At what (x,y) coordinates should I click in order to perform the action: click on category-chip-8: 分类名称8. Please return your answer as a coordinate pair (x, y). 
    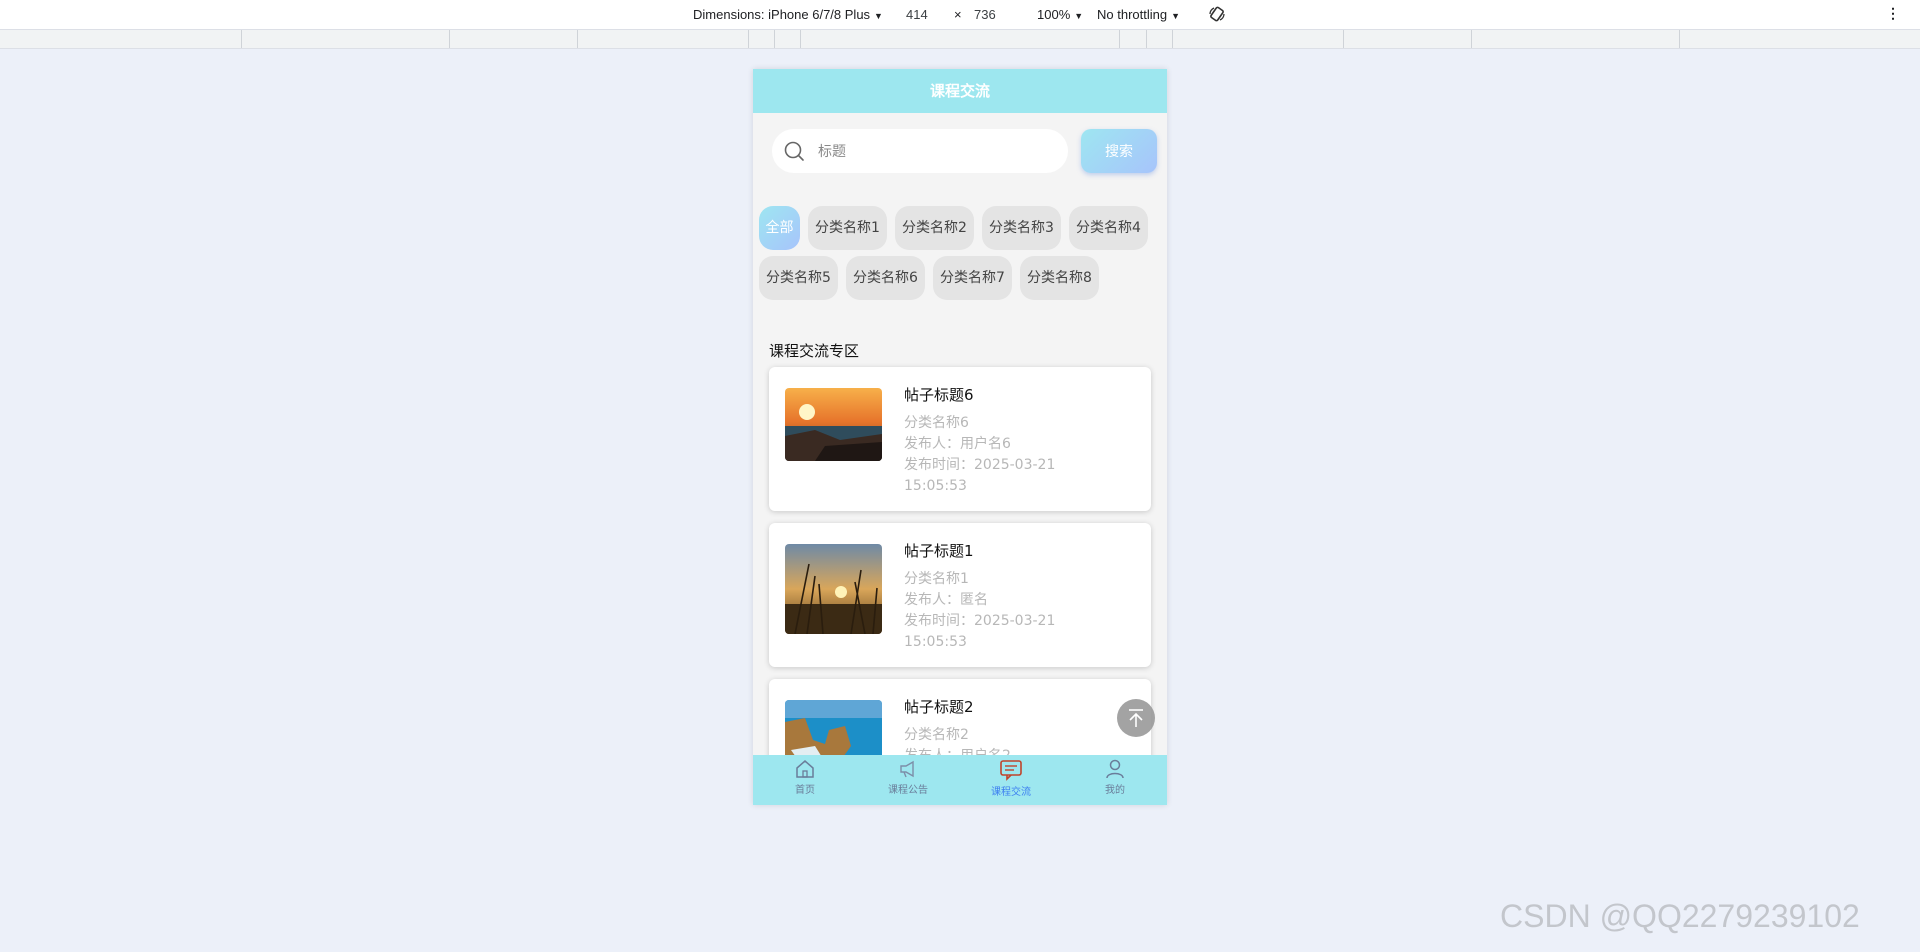
    Looking at the image, I should click on (1059, 278).